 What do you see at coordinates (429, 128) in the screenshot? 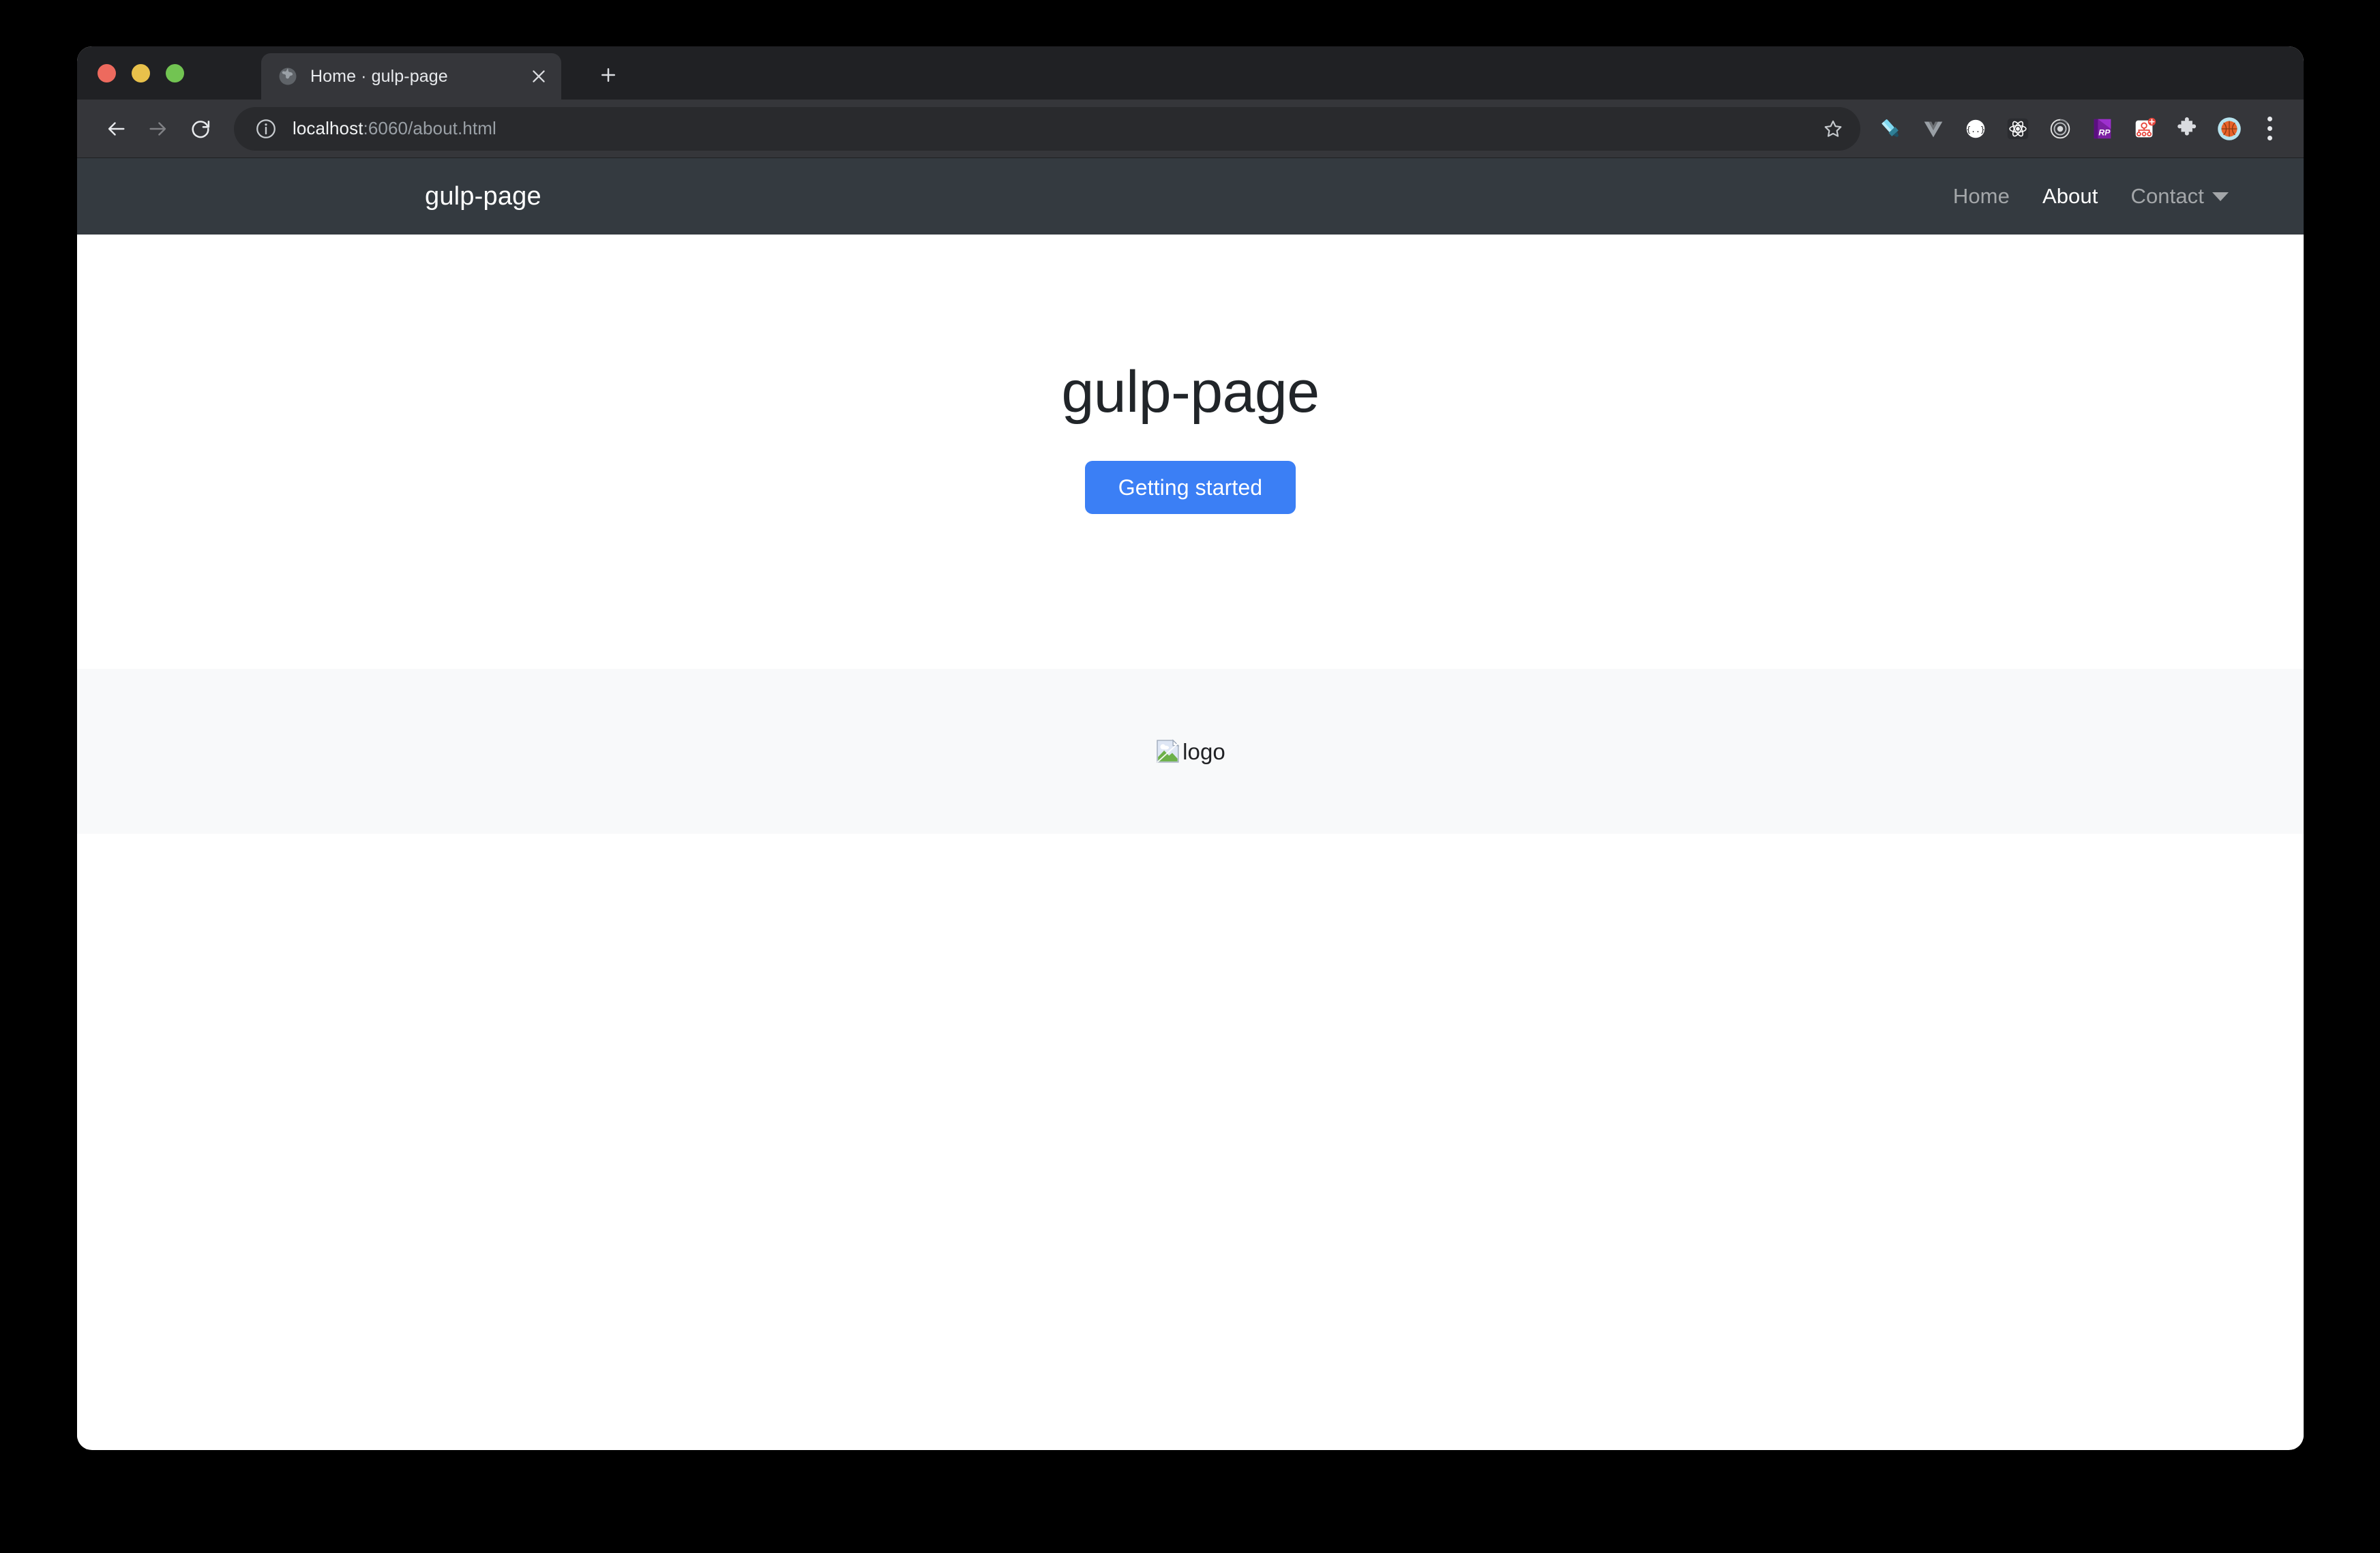
I see `url-path: :6060/about.html` at bounding box center [429, 128].